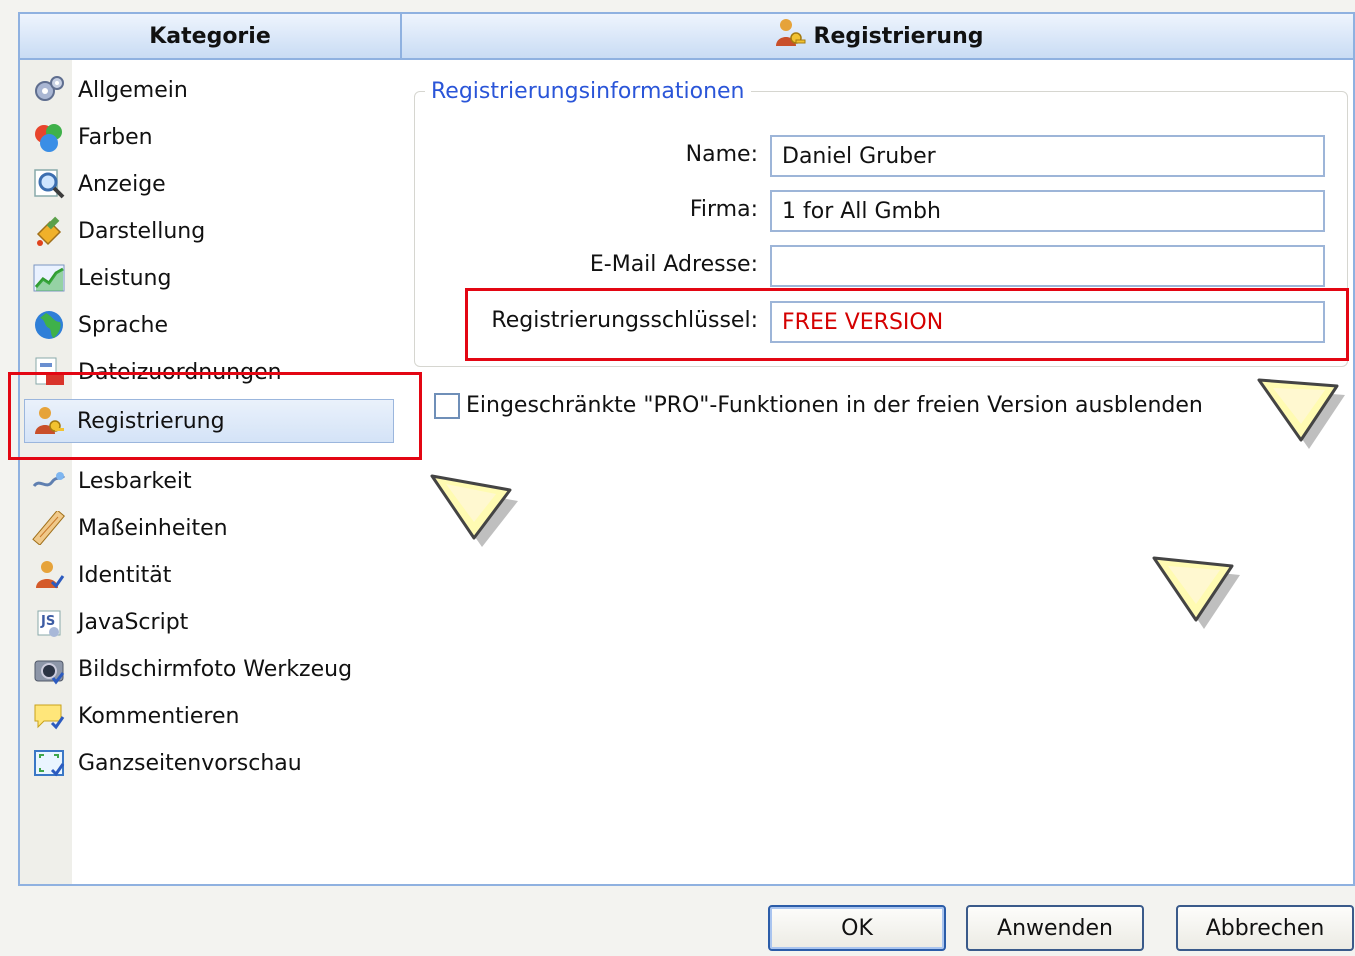 The image size is (1355, 956). I want to click on registration-key-highlight-box, so click(907, 324).